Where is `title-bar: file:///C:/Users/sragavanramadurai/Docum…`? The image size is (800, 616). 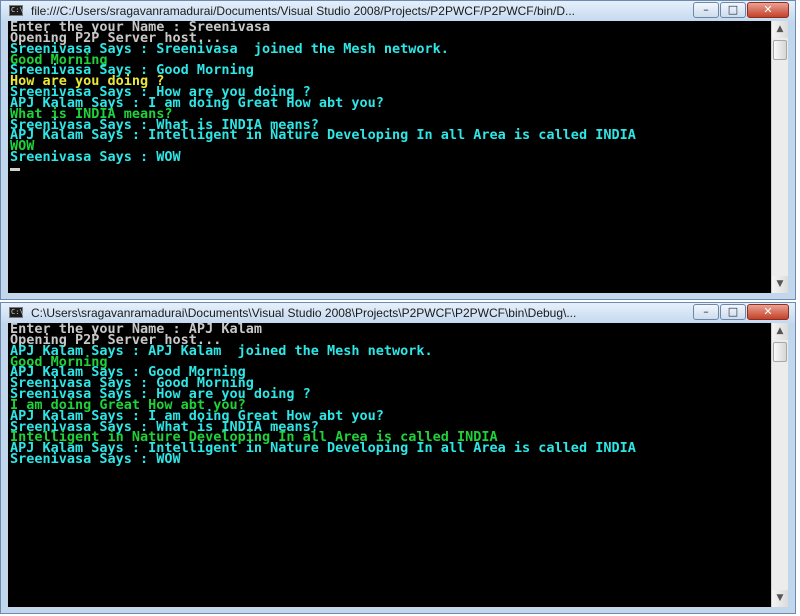
title-bar: file:///C:/Users/sragavanramadurai/Docum… is located at coordinates (398, 11).